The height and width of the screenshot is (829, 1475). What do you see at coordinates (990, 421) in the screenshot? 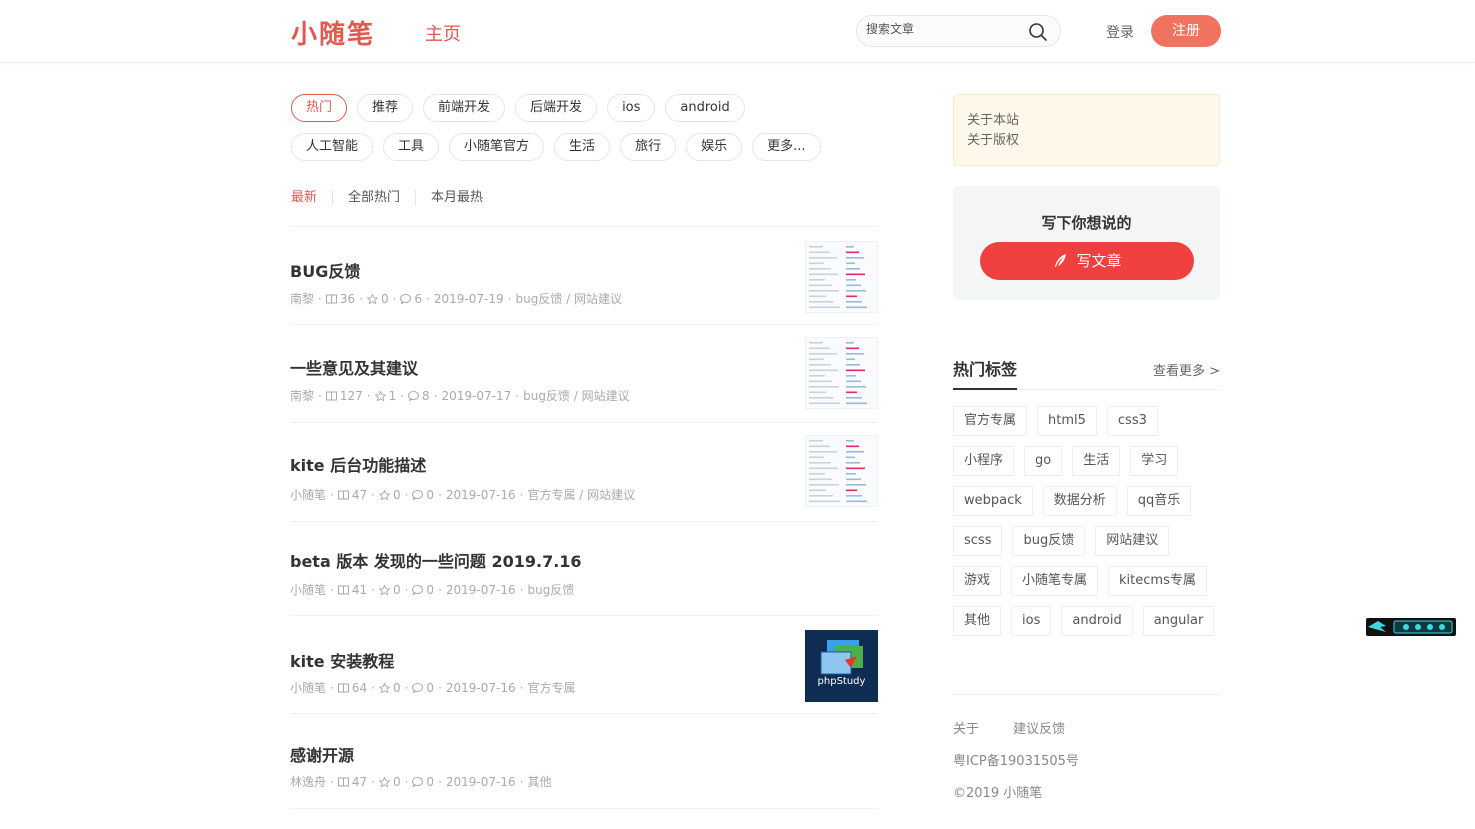
I see `hot-tag: 官方专属` at bounding box center [990, 421].